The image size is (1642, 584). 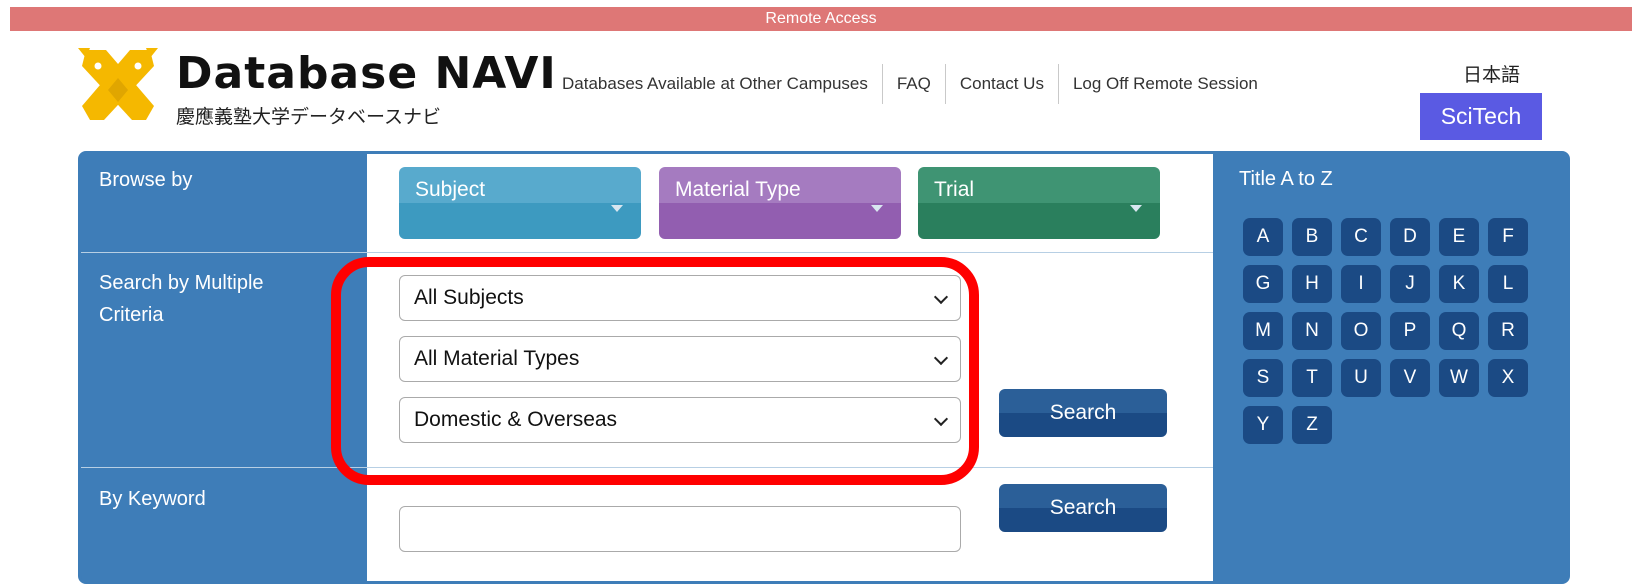 I want to click on az-letter-i: I, so click(x=1361, y=284).